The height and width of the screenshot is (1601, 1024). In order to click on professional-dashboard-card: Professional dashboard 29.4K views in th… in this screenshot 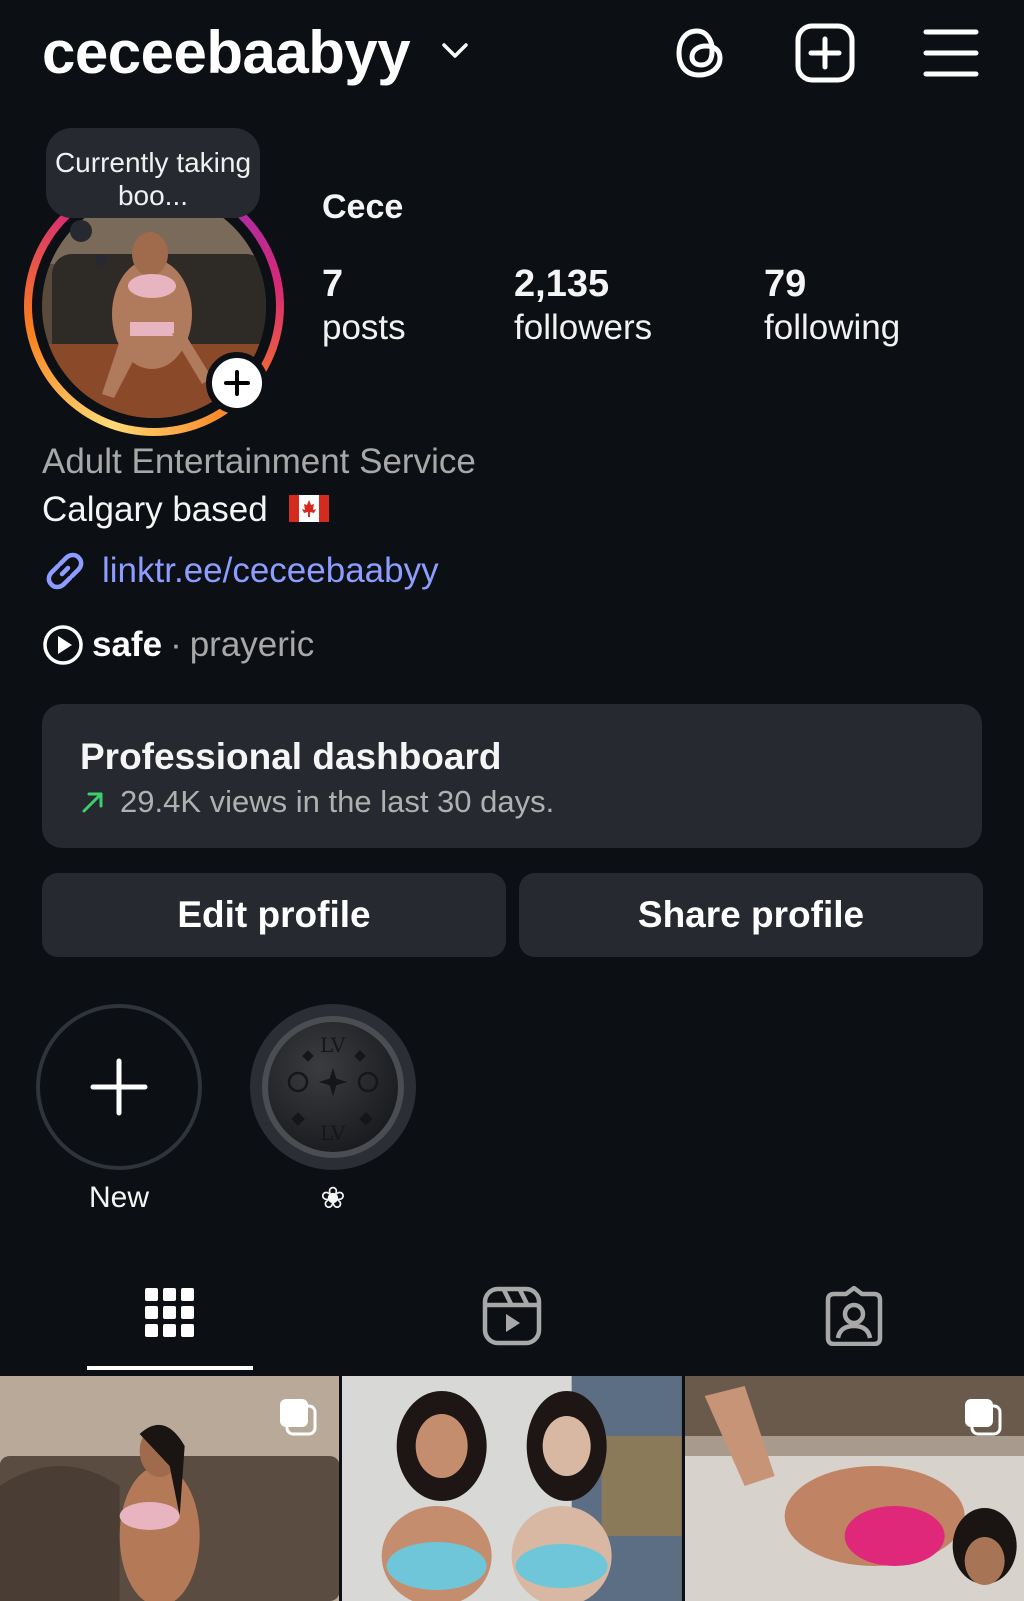, I will do `click(512, 776)`.